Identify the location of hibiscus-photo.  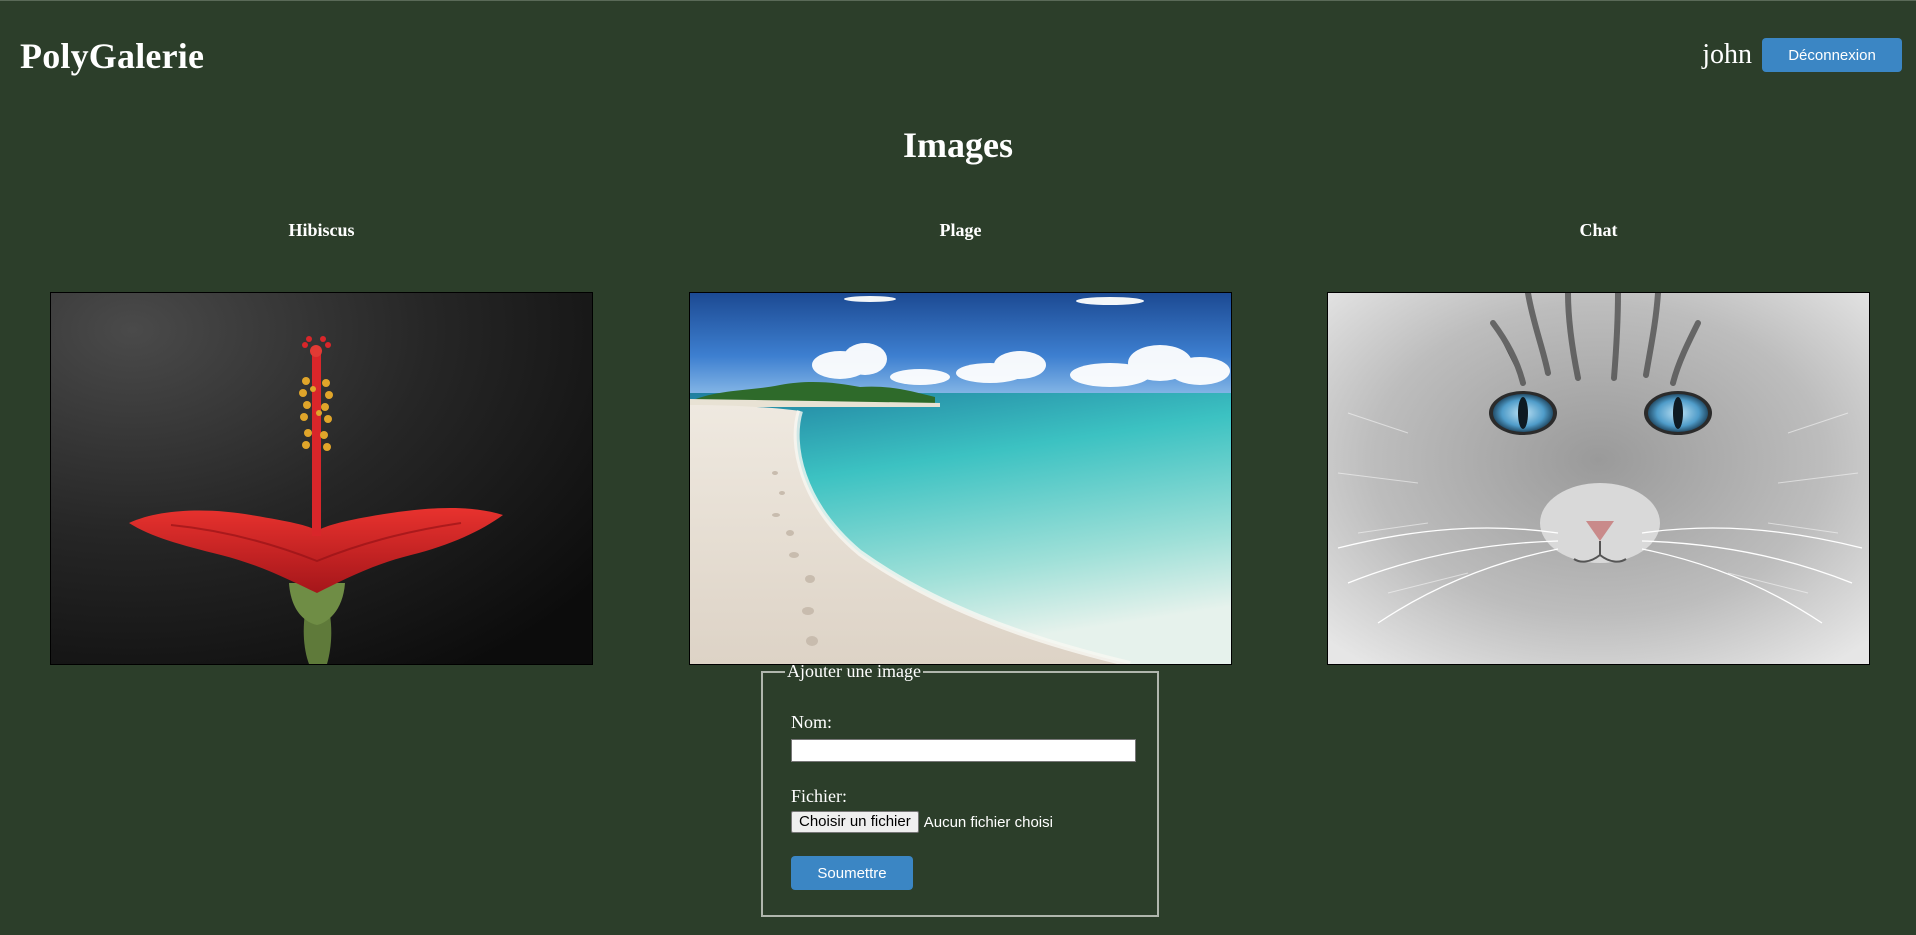
(321, 478).